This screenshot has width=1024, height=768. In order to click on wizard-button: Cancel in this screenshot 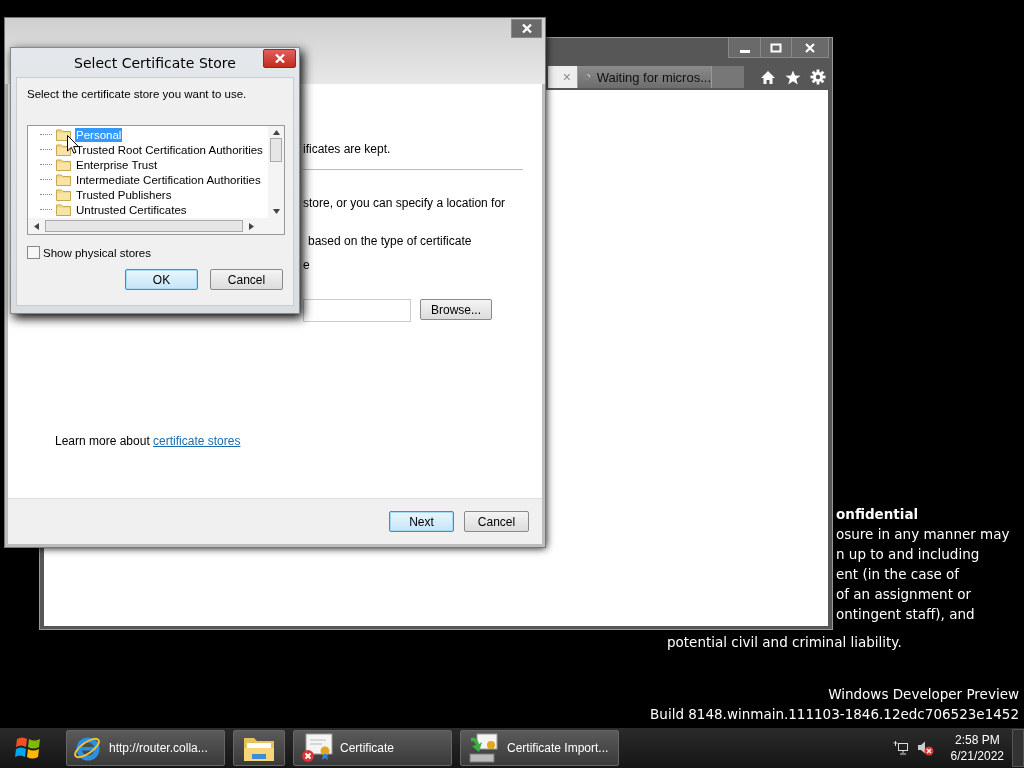, I will do `click(496, 521)`.